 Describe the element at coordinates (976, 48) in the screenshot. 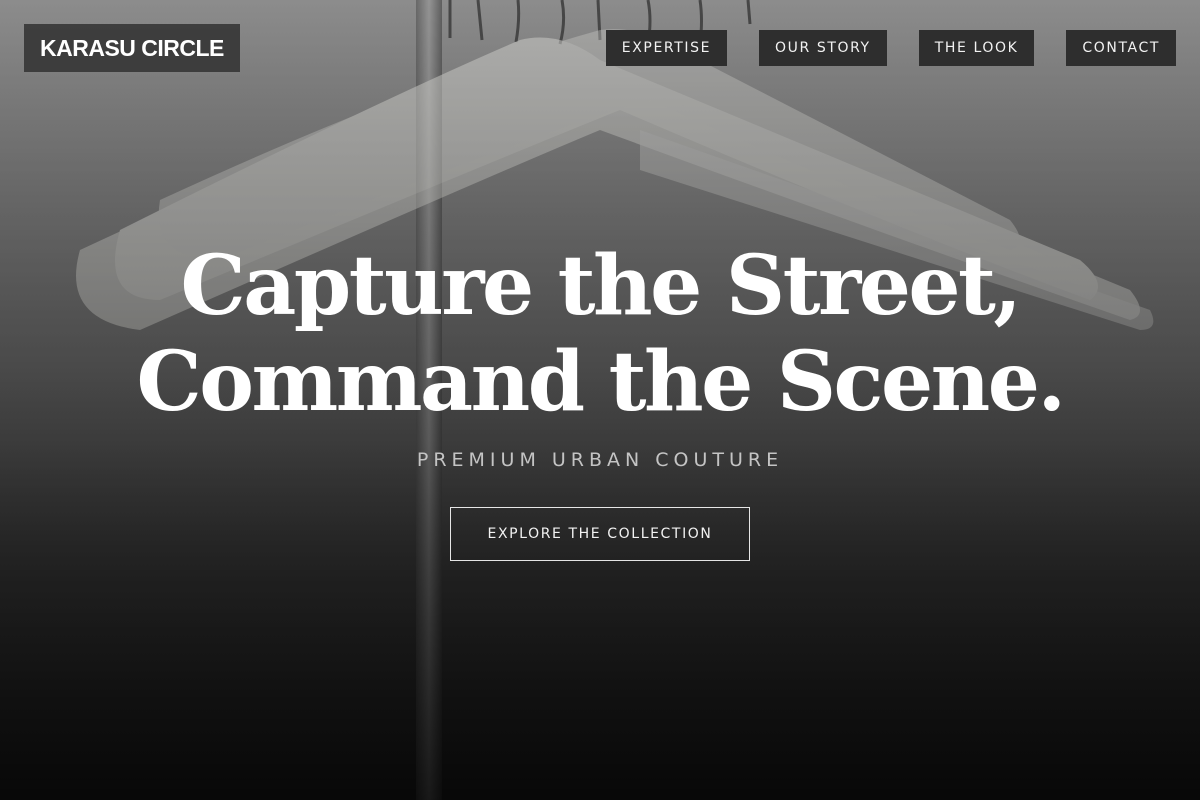

I see `nav-item-the-look: THE LOOK` at that location.